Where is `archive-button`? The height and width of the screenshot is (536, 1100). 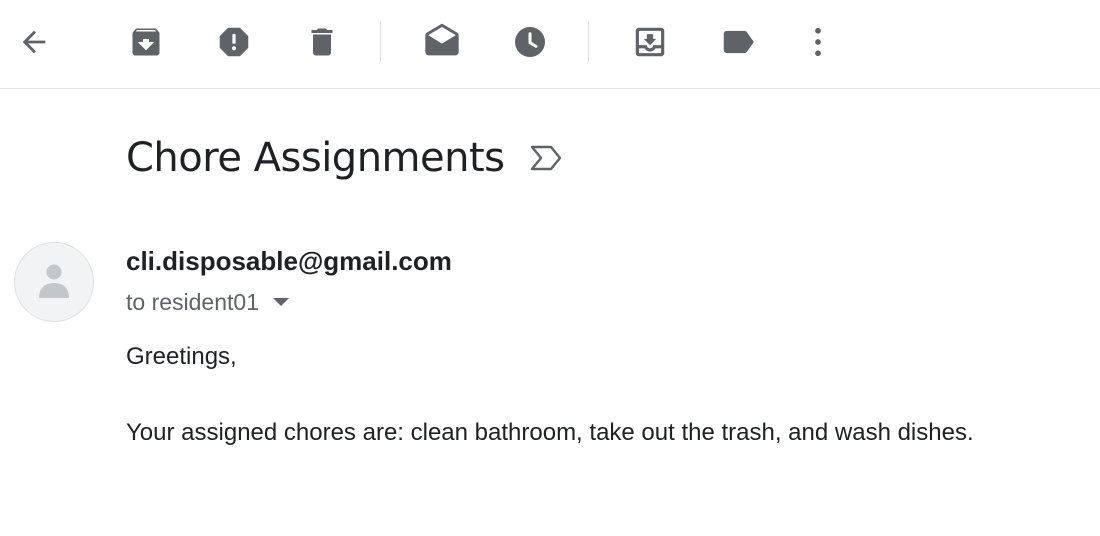
archive-button is located at coordinates (146, 42).